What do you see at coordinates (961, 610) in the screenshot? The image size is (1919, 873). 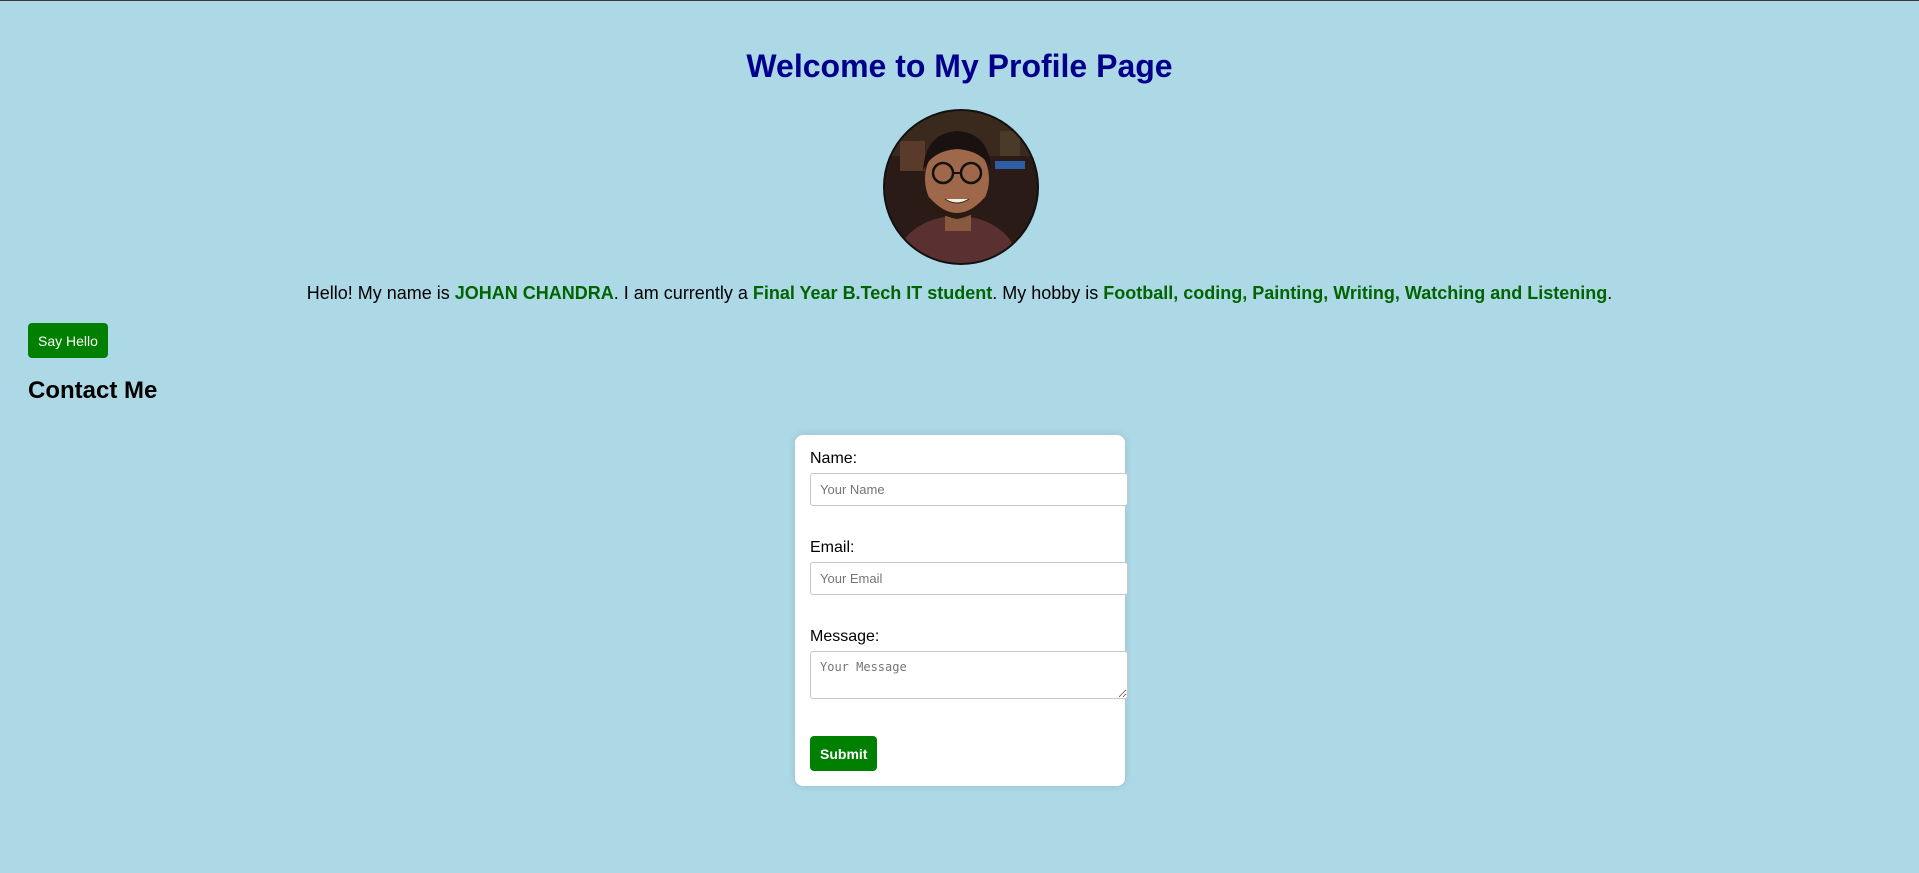 I see `contact-form: Name: Email: Message: Submit` at bounding box center [961, 610].